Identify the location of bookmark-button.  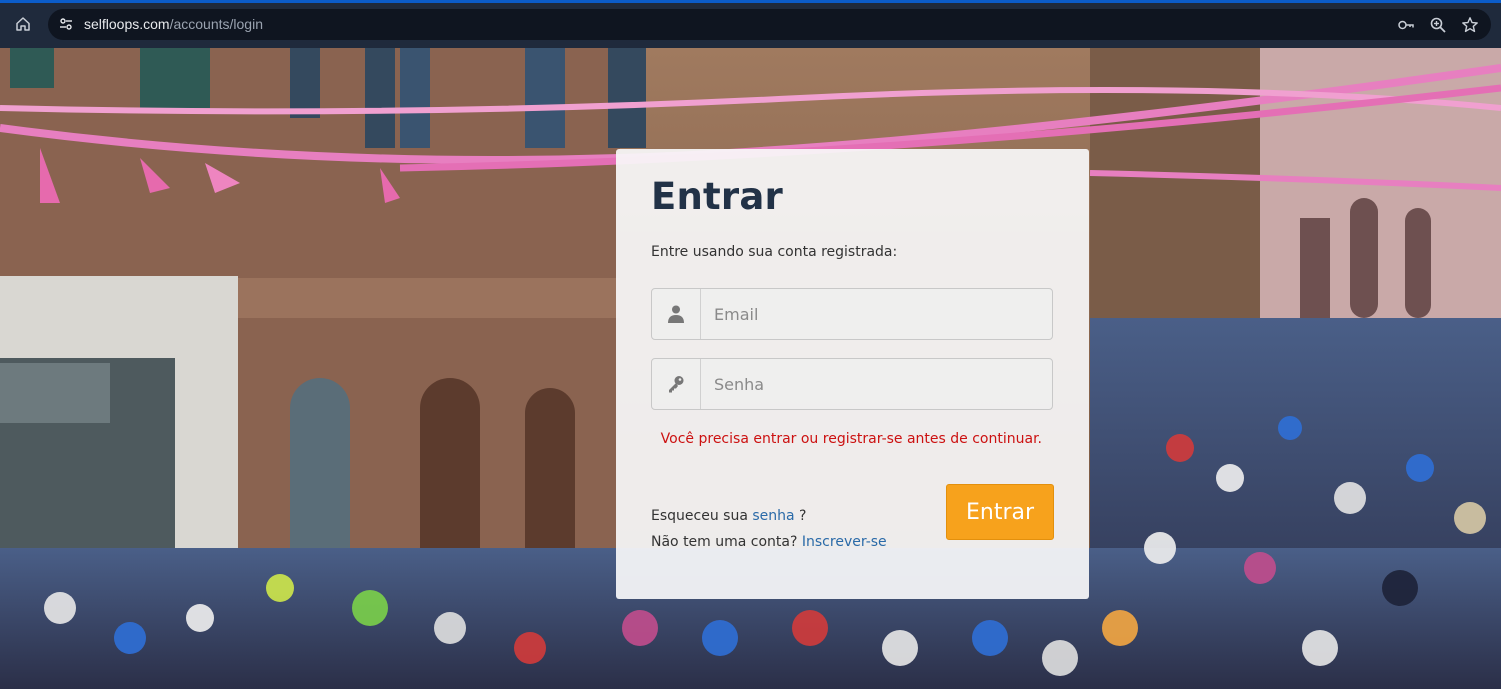
(1470, 25).